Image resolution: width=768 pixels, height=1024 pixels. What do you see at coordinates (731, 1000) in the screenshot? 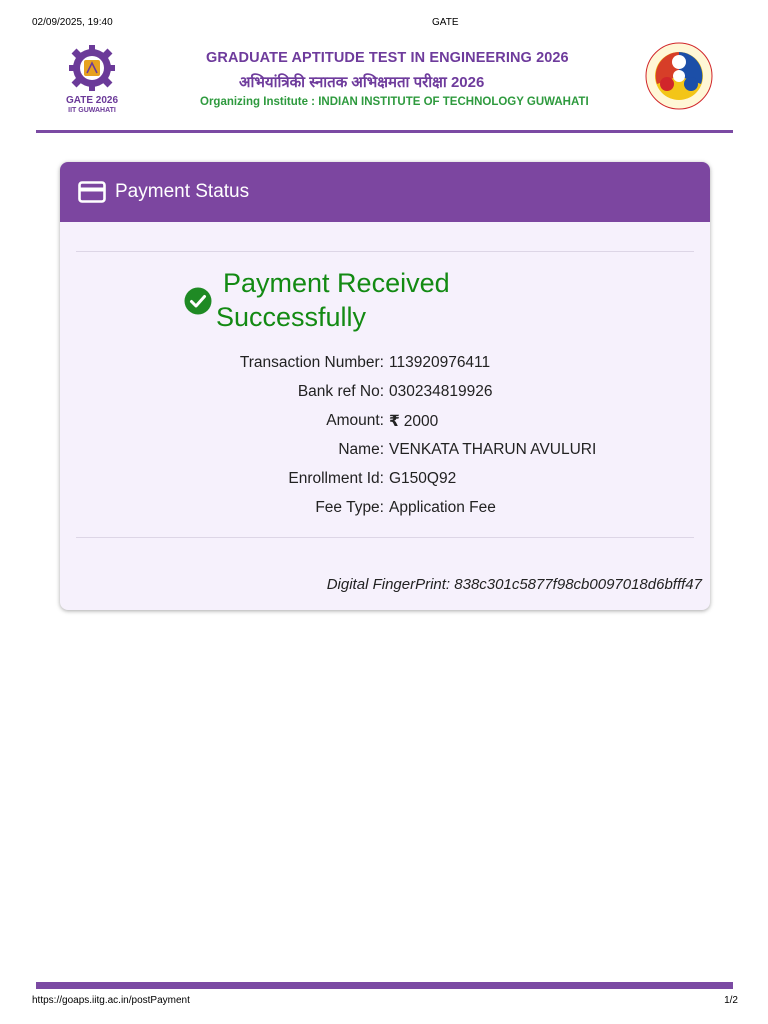
I see `page-number: 1/2` at bounding box center [731, 1000].